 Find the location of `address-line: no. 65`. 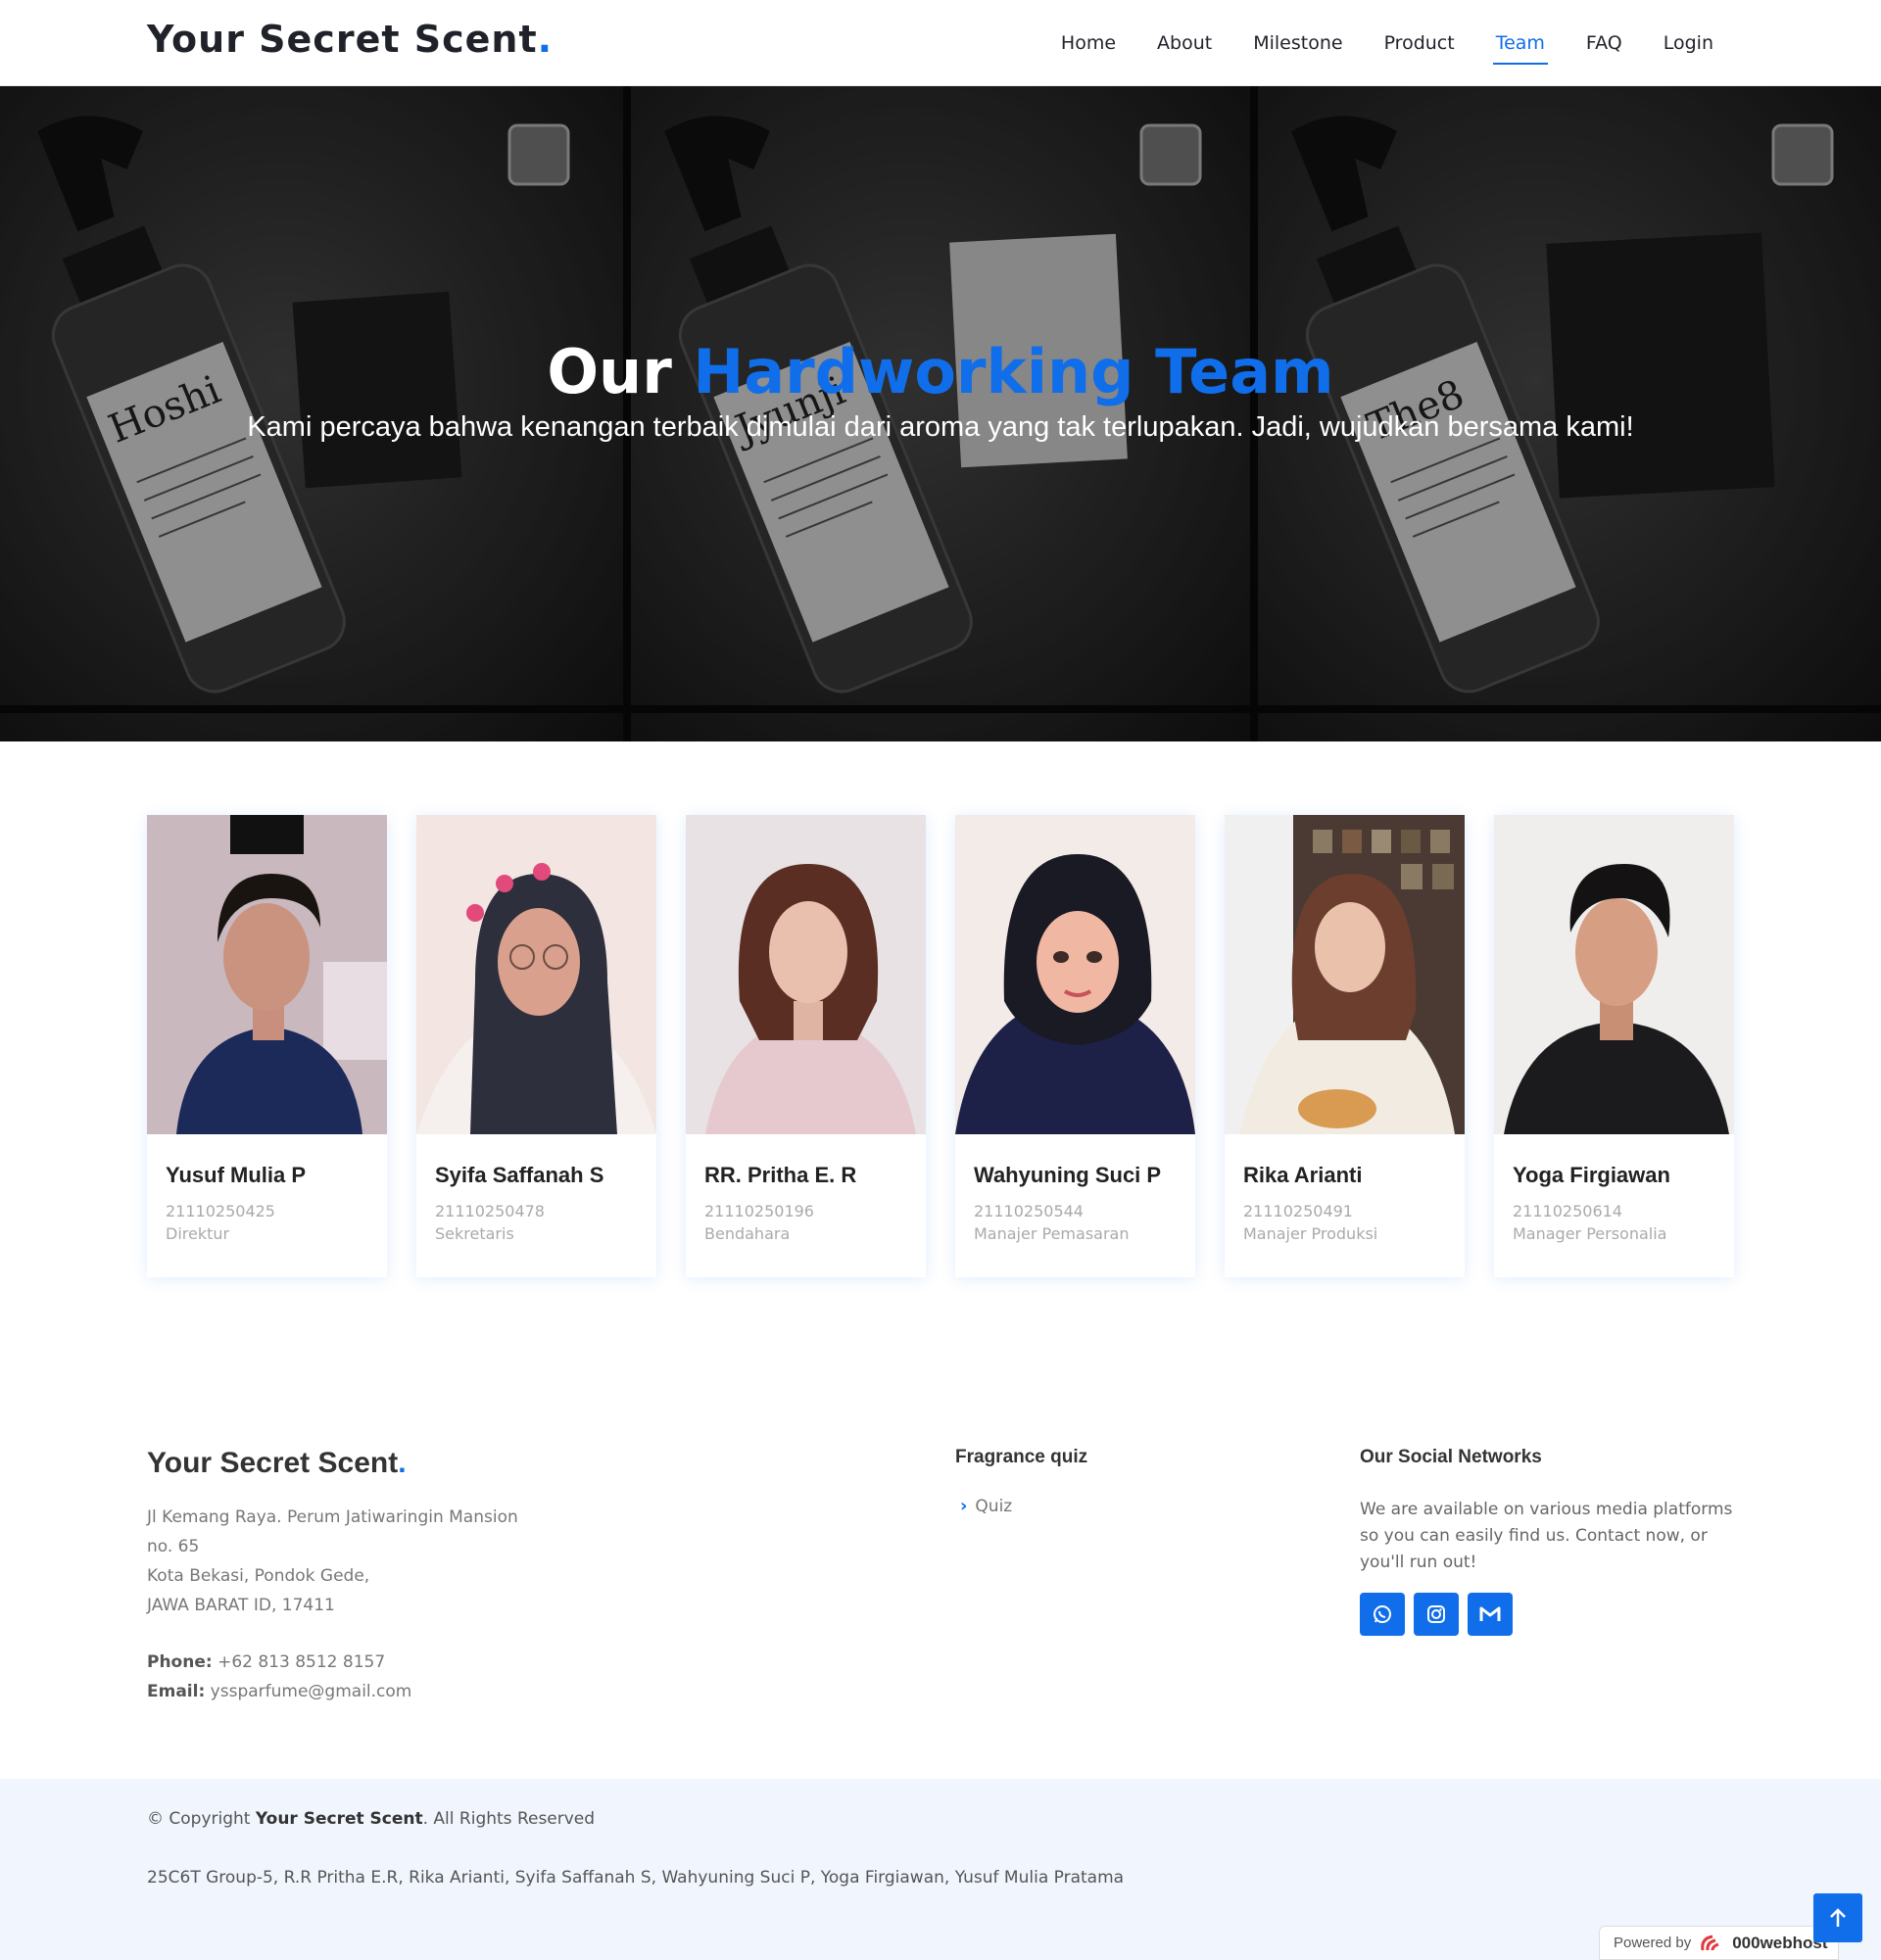

address-line: no. 65 is located at coordinates (173, 1547).